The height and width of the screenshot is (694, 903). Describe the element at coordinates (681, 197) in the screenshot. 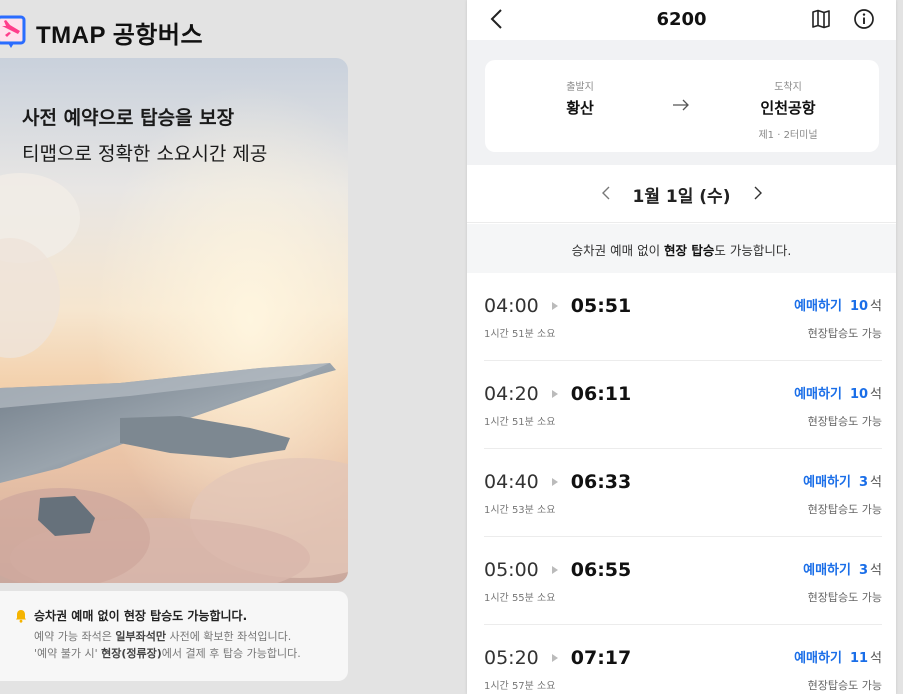

I see `date-label: 1월 1일 (수)` at that location.